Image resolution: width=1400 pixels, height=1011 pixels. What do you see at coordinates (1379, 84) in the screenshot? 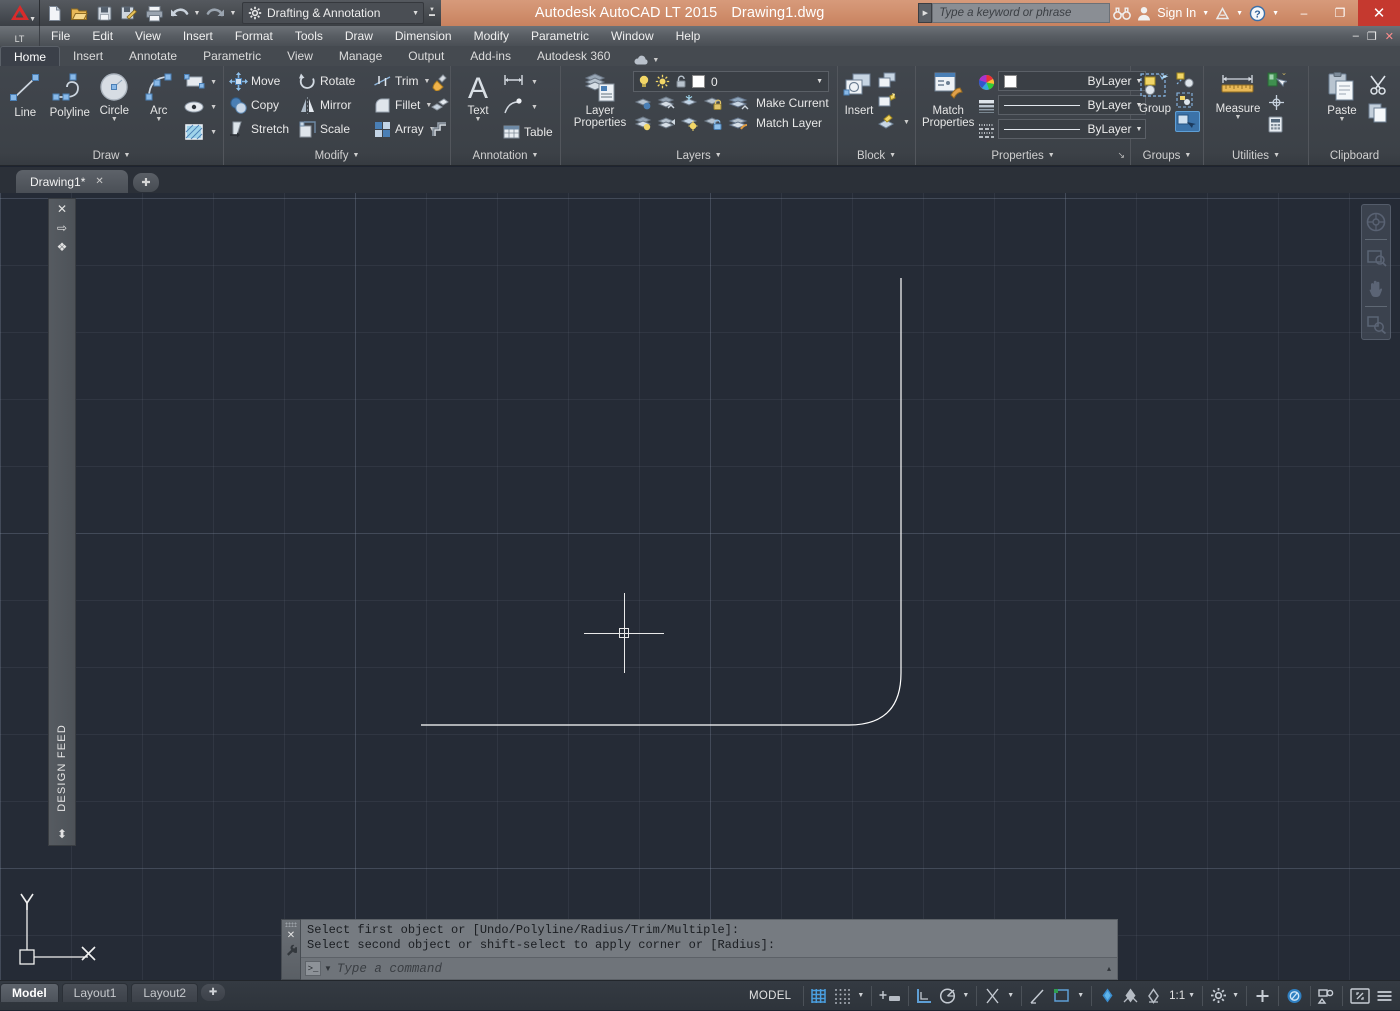
I see `cut-button` at bounding box center [1379, 84].